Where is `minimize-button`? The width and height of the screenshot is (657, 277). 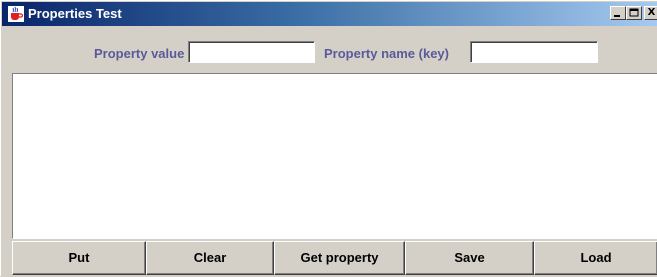 minimize-button is located at coordinates (618, 13).